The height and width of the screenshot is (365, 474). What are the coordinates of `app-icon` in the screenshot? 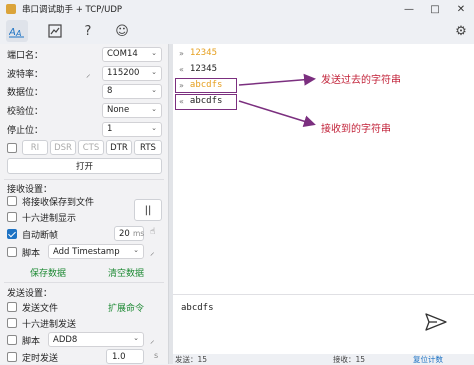 It's located at (11, 9).